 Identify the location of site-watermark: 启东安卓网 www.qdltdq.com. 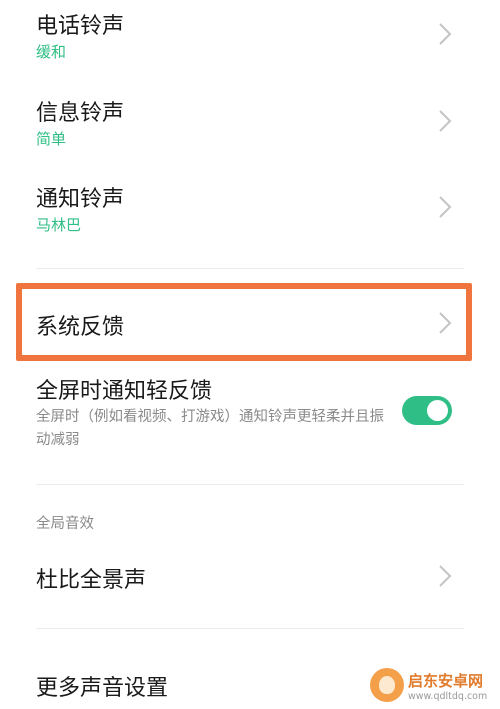
(435, 686).